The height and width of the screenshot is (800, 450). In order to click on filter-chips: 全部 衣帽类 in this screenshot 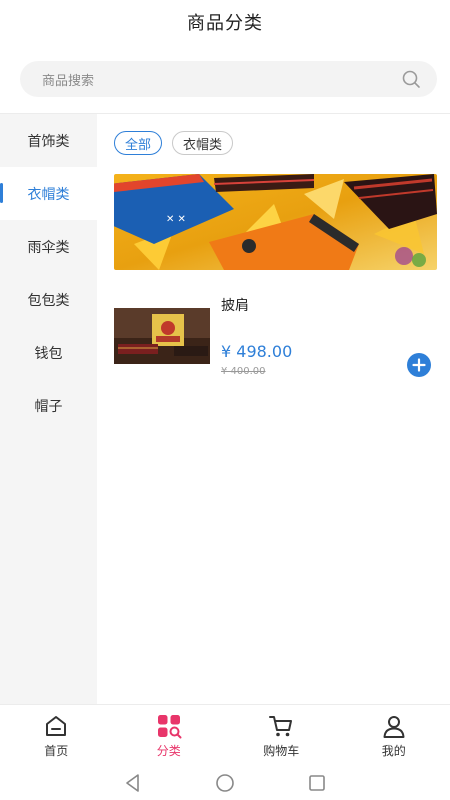, I will do `click(174, 143)`.